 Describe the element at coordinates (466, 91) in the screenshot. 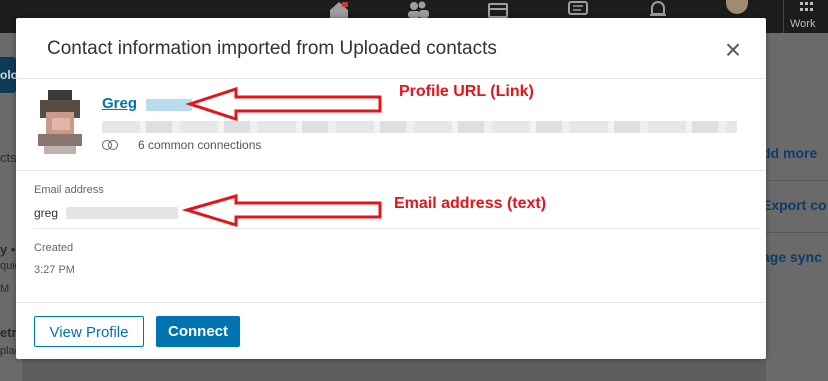

I see `annotation-profile-url: Profile URL (Link)` at that location.